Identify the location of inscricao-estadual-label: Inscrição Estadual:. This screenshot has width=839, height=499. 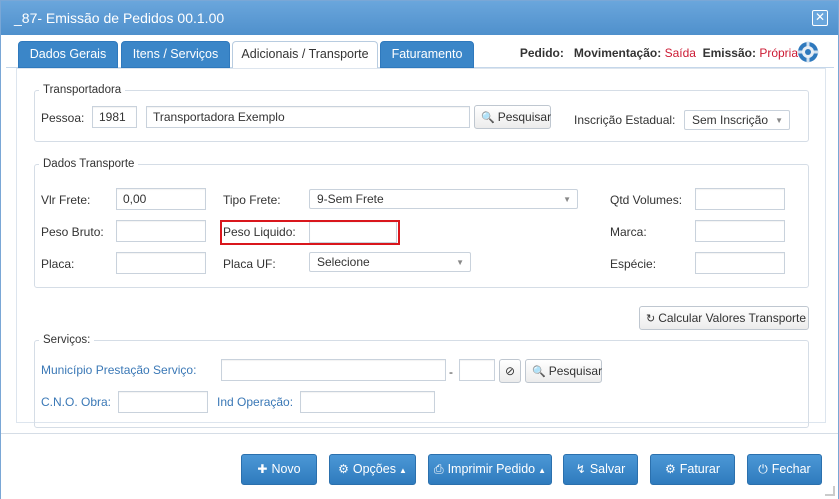
(625, 120).